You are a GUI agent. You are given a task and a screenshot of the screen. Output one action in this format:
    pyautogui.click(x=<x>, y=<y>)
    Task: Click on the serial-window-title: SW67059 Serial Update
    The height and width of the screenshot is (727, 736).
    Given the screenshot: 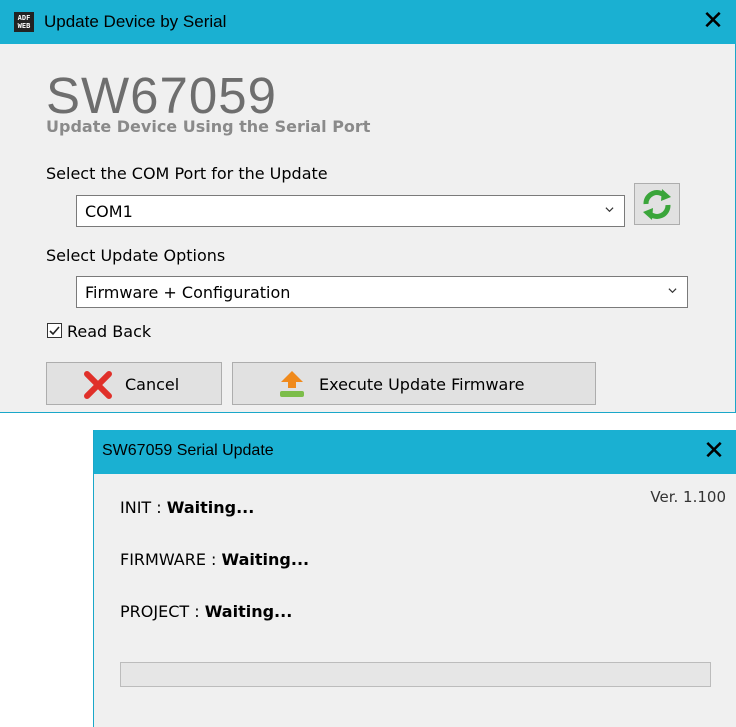 What is the action you would take?
    pyautogui.click(x=188, y=450)
    